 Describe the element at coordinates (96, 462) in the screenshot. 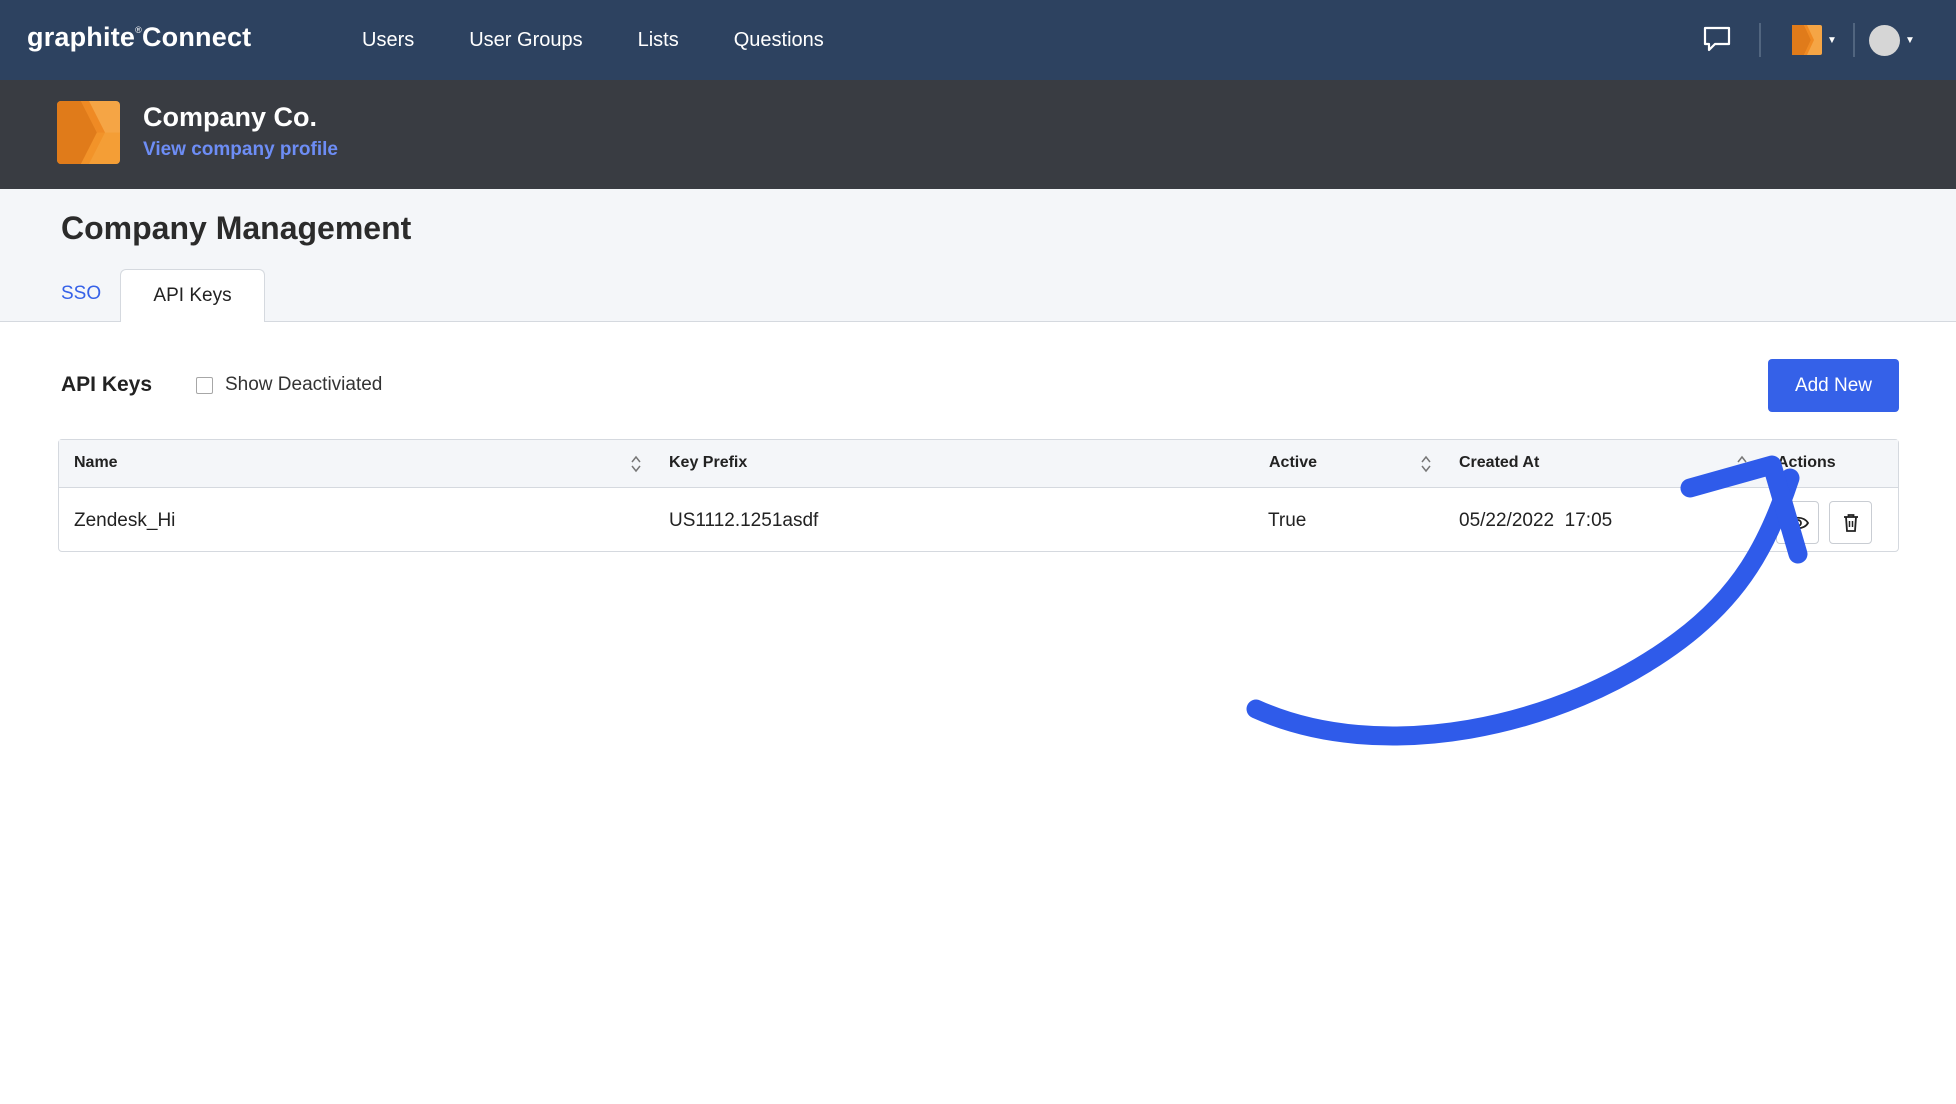

I see `column-header-name: Name` at that location.